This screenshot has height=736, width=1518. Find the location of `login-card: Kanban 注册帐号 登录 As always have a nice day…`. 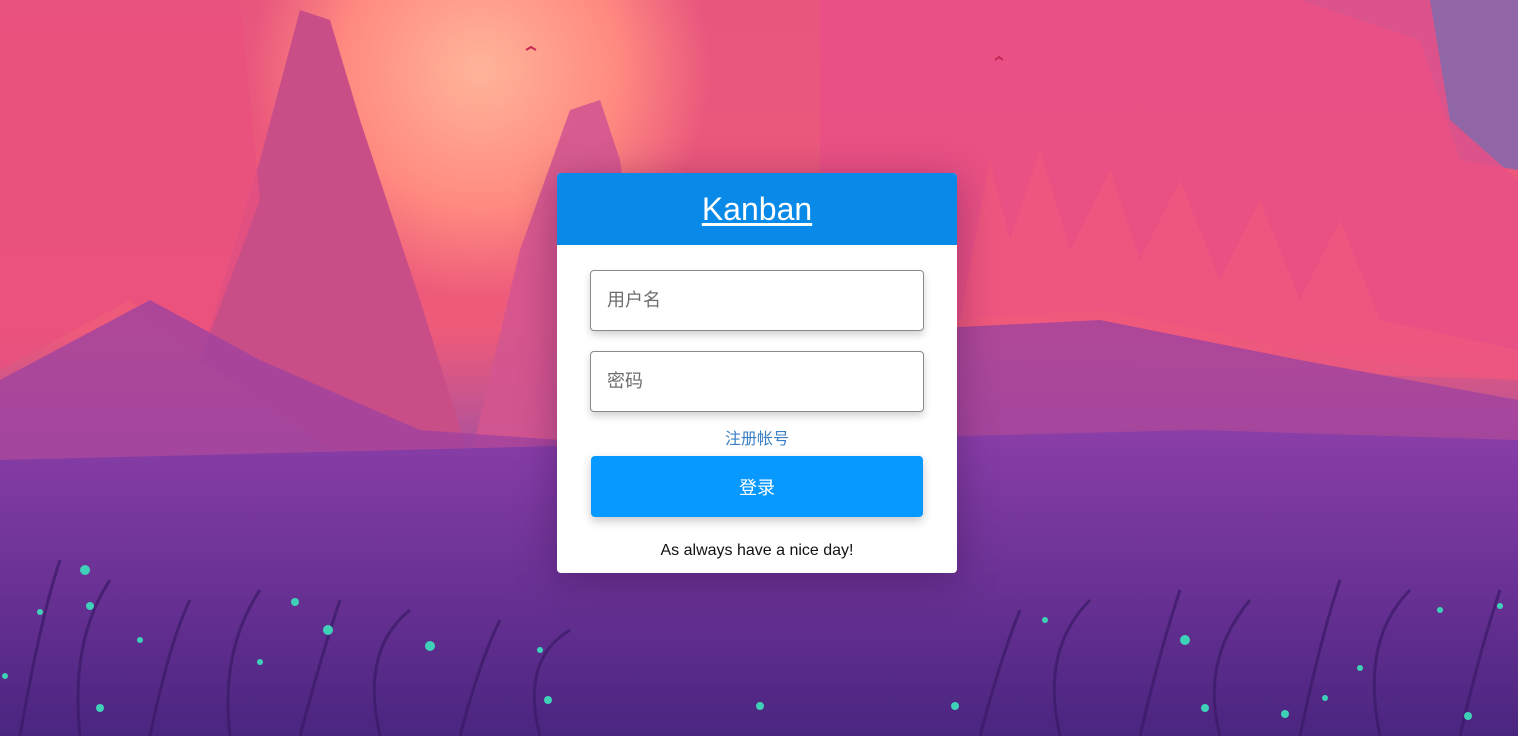

login-card: Kanban 注册帐号 登录 As always have a nice day… is located at coordinates (757, 373).